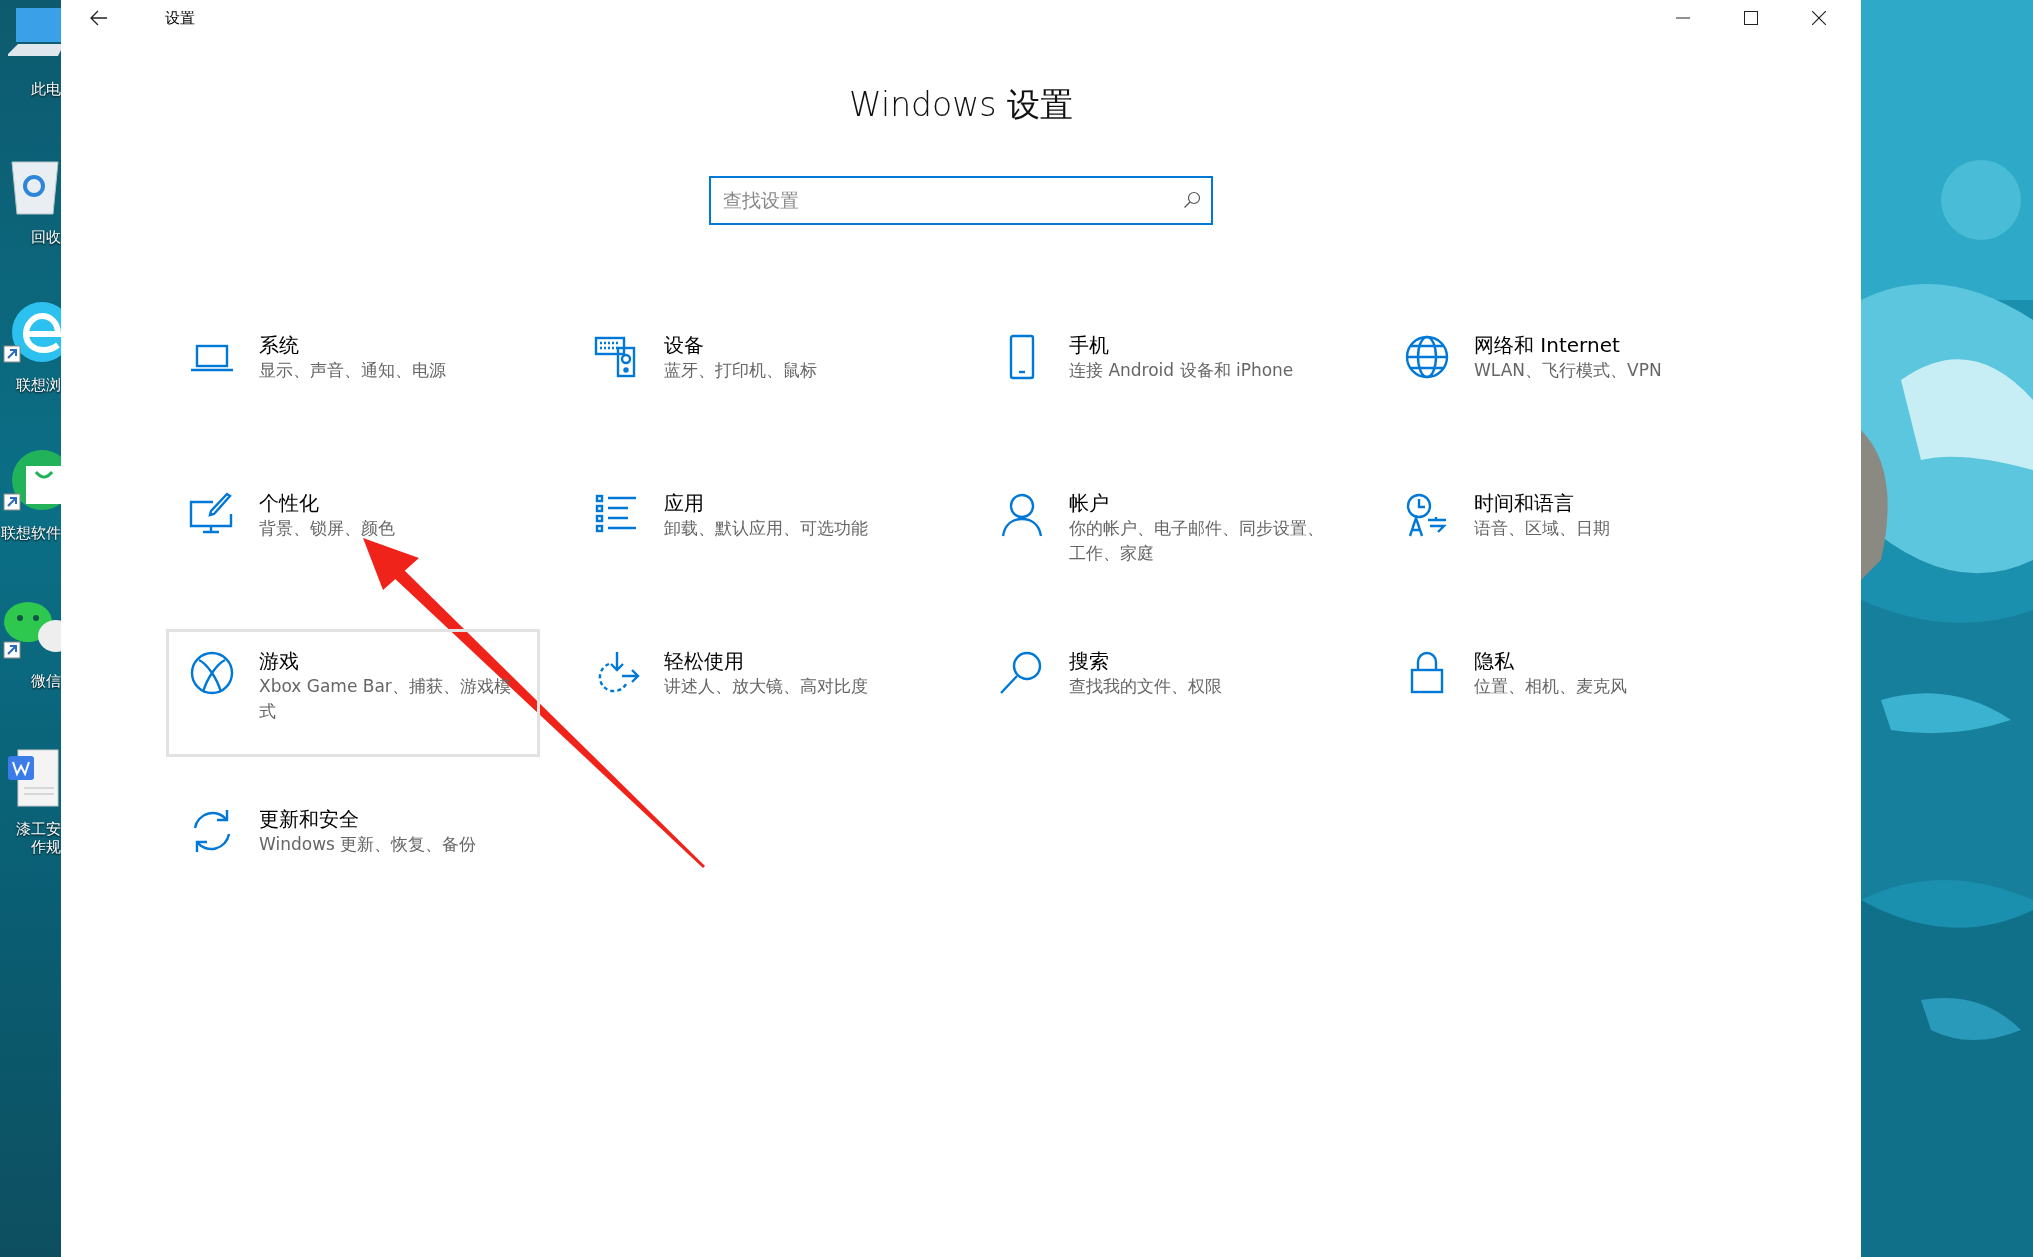  Describe the element at coordinates (1568, 534) in the screenshot. I see `settings-tile: 时间和语言 语音、区域、日期` at that location.